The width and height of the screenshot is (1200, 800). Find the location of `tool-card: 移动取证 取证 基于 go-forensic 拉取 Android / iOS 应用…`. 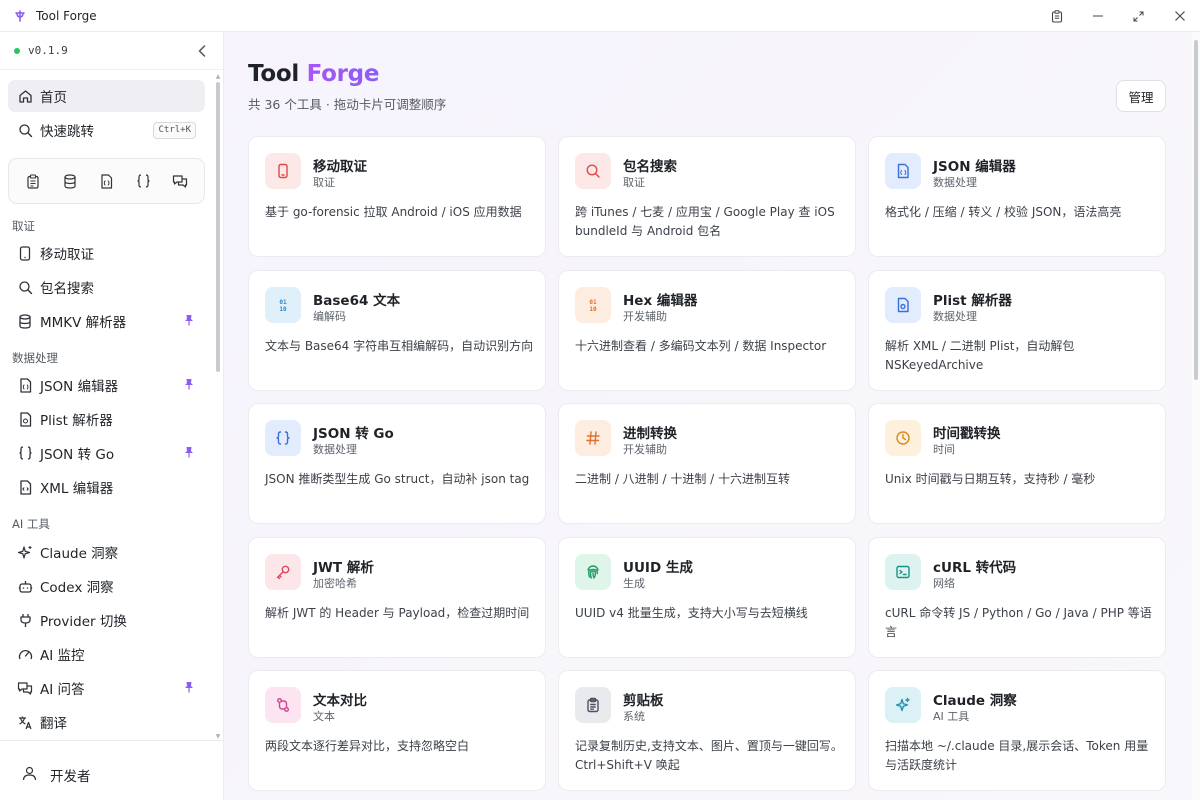

tool-card: 移动取证 取证 基于 go-forensic 拉取 Android / iOS 应用… is located at coordinates (397, 196).